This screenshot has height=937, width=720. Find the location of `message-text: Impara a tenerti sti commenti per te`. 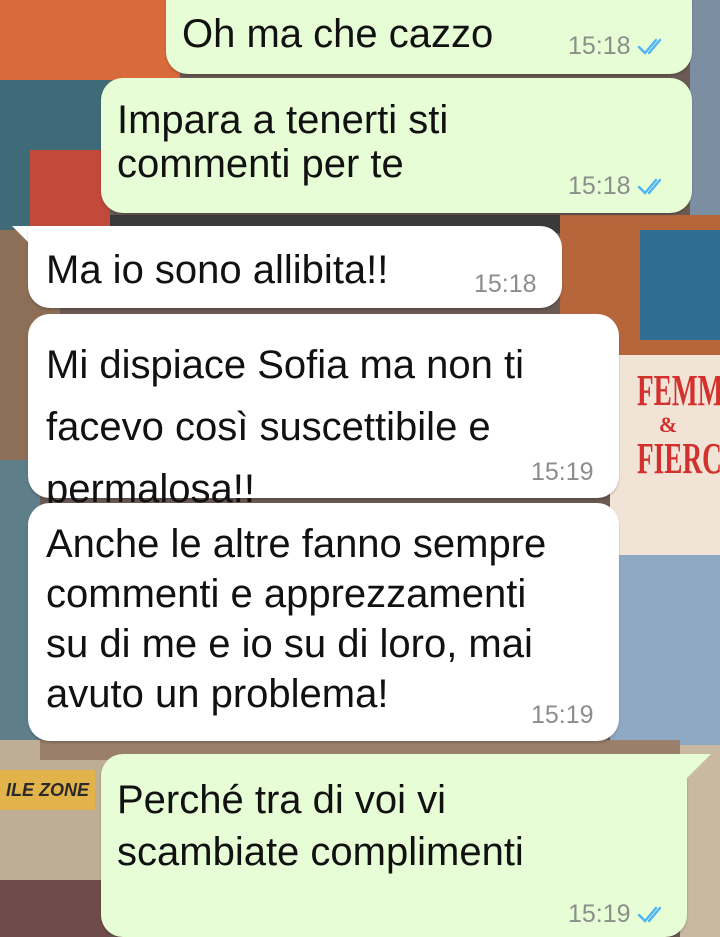

message-text: Impara a tenerti sti commenti per te is located at coordinates (283, 142).